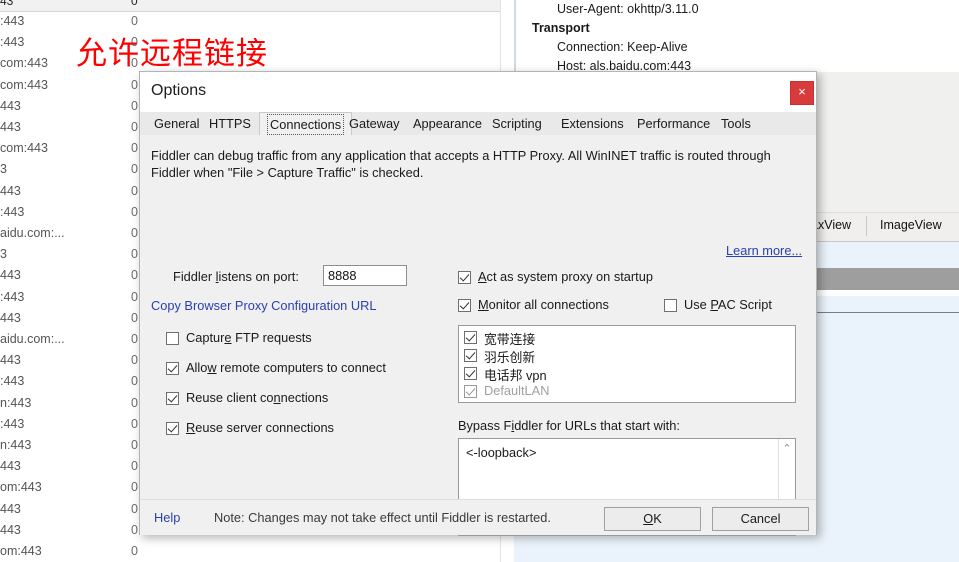  What do you see at coordinates (627, 364) in the screenshot?
I see `network-interface-list: 宽带连接 羽乐创新 电话邦 vpn DefaultLAN` at bounding box center [627, 364].